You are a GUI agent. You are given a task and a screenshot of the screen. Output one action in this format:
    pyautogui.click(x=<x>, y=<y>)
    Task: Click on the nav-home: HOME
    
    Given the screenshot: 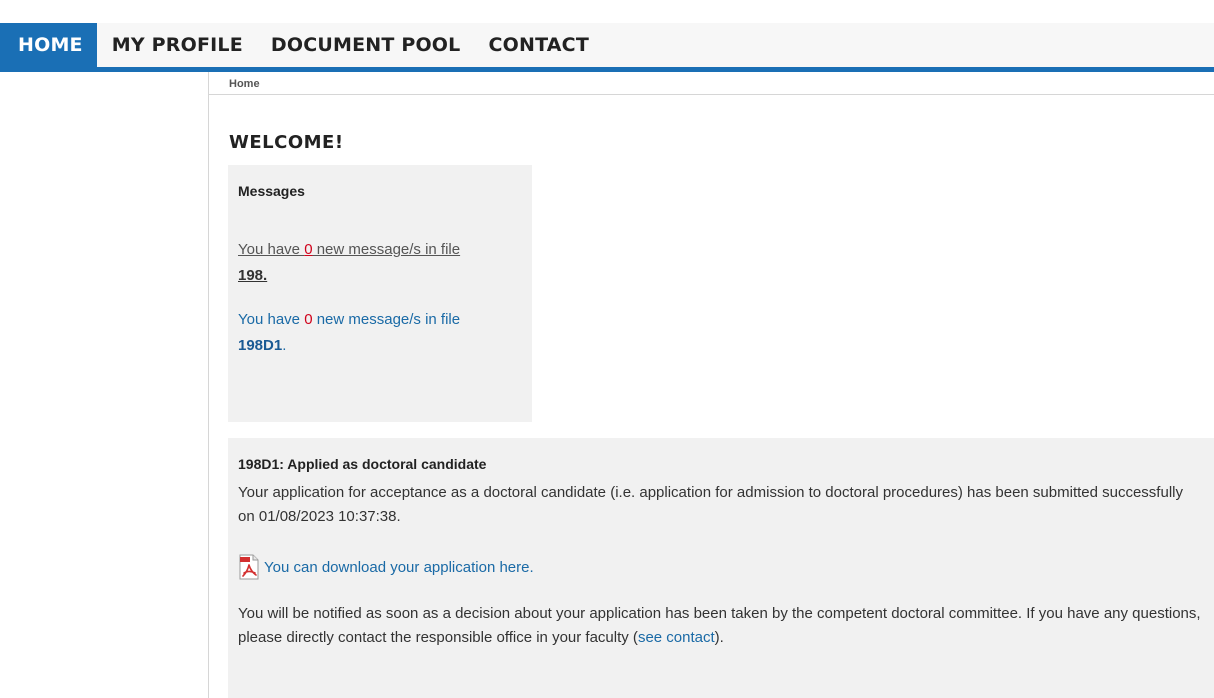 What is the action you would take?
    pyautogui.click(x=48, y=45)
    